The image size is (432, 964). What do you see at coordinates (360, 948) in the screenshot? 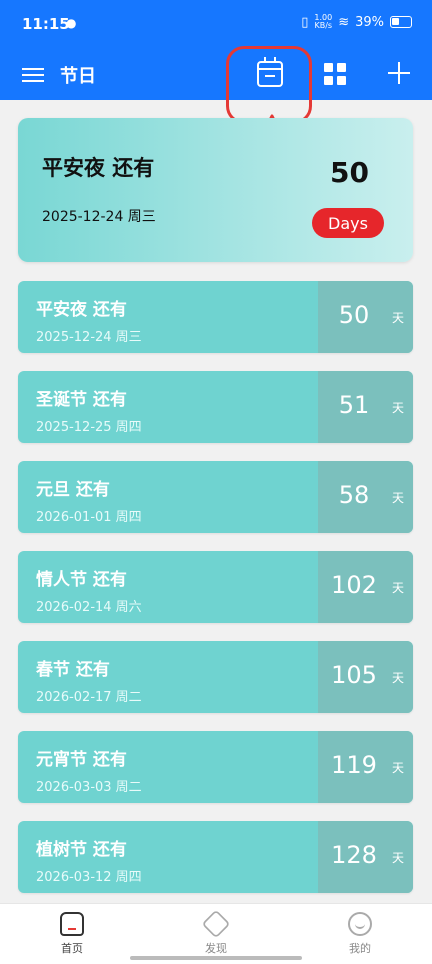
I see `tab-me-label: 我的` at bounding box center [360, 948].